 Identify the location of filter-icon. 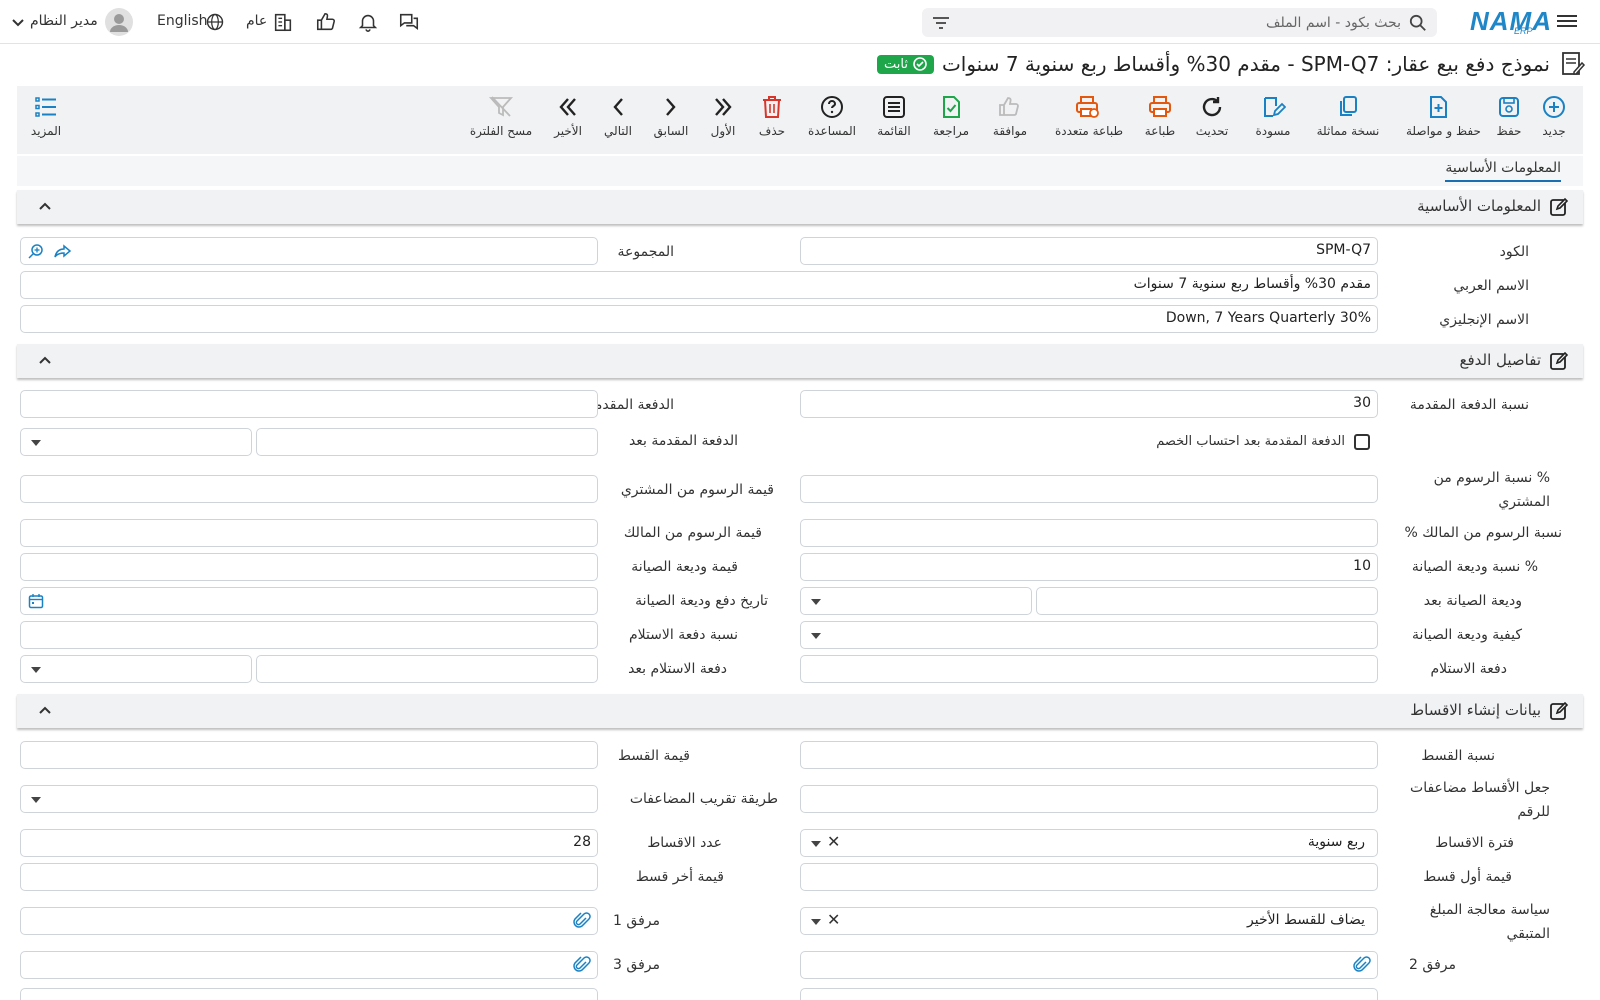
(941, 23).